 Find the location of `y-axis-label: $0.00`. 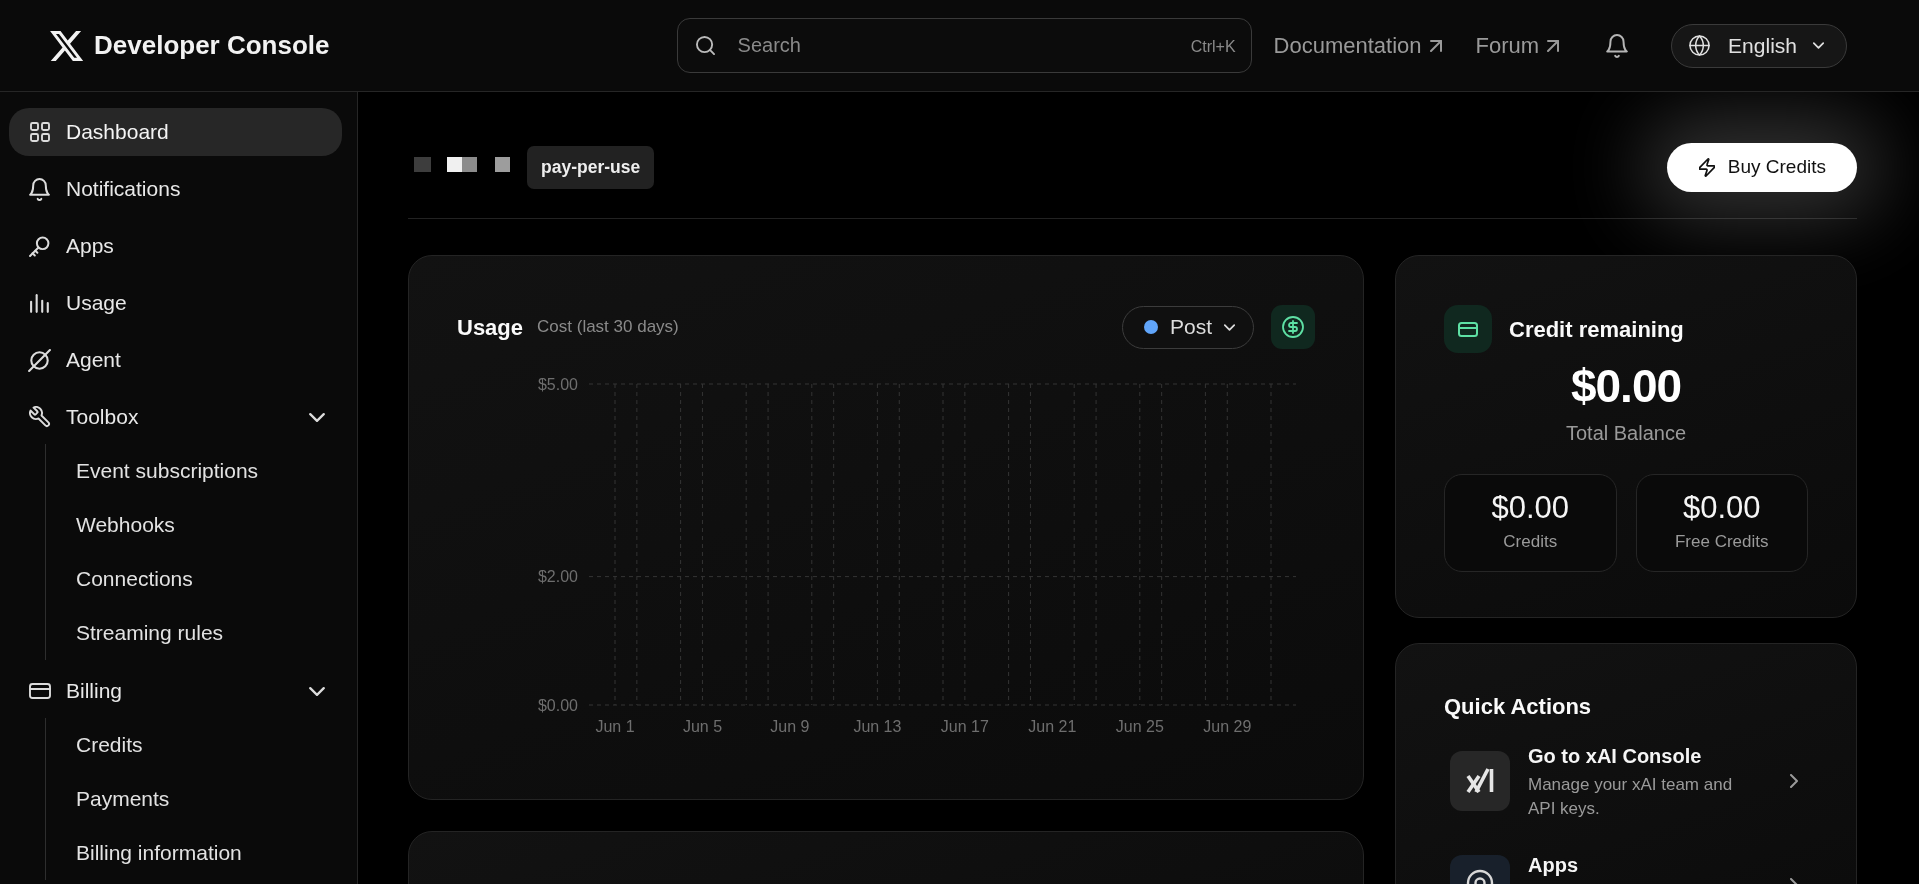

y-axis-label: $0.00 is located at coordinates (557, 705).